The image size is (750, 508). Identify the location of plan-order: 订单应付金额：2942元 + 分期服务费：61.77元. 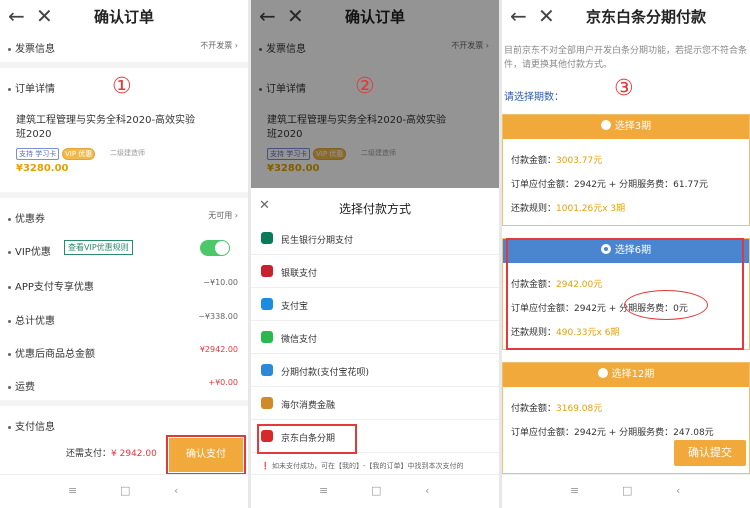
(609, 185).